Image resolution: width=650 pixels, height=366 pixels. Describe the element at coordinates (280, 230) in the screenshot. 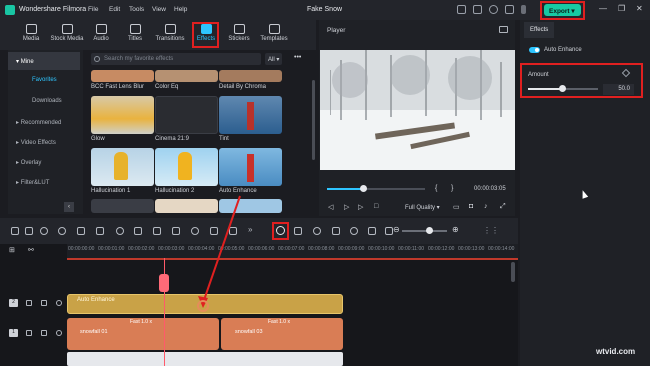

I see `render-preview-icon` at that location.